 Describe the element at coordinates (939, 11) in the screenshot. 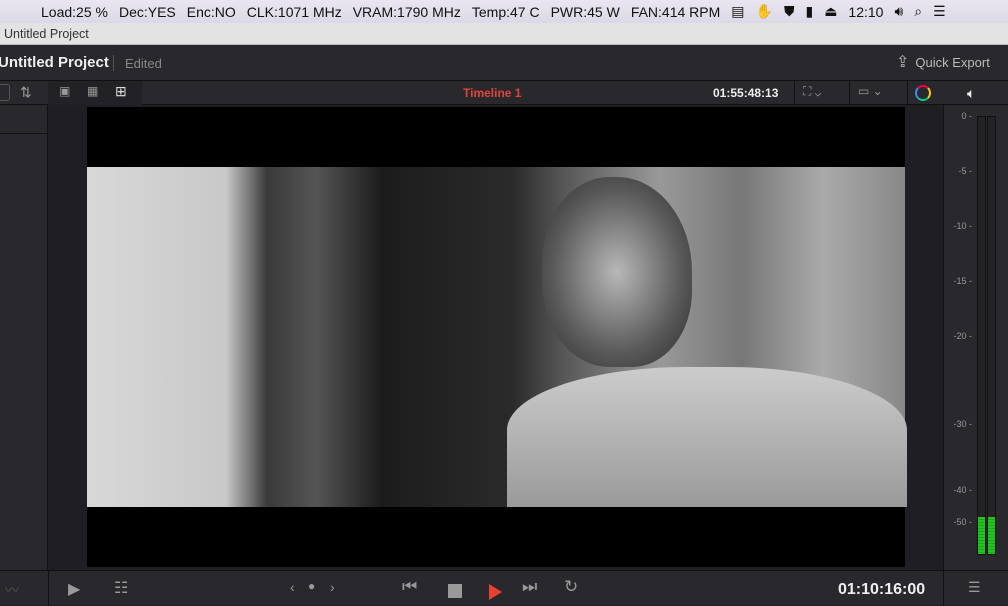

I see `list-icon: ☰` at that location.